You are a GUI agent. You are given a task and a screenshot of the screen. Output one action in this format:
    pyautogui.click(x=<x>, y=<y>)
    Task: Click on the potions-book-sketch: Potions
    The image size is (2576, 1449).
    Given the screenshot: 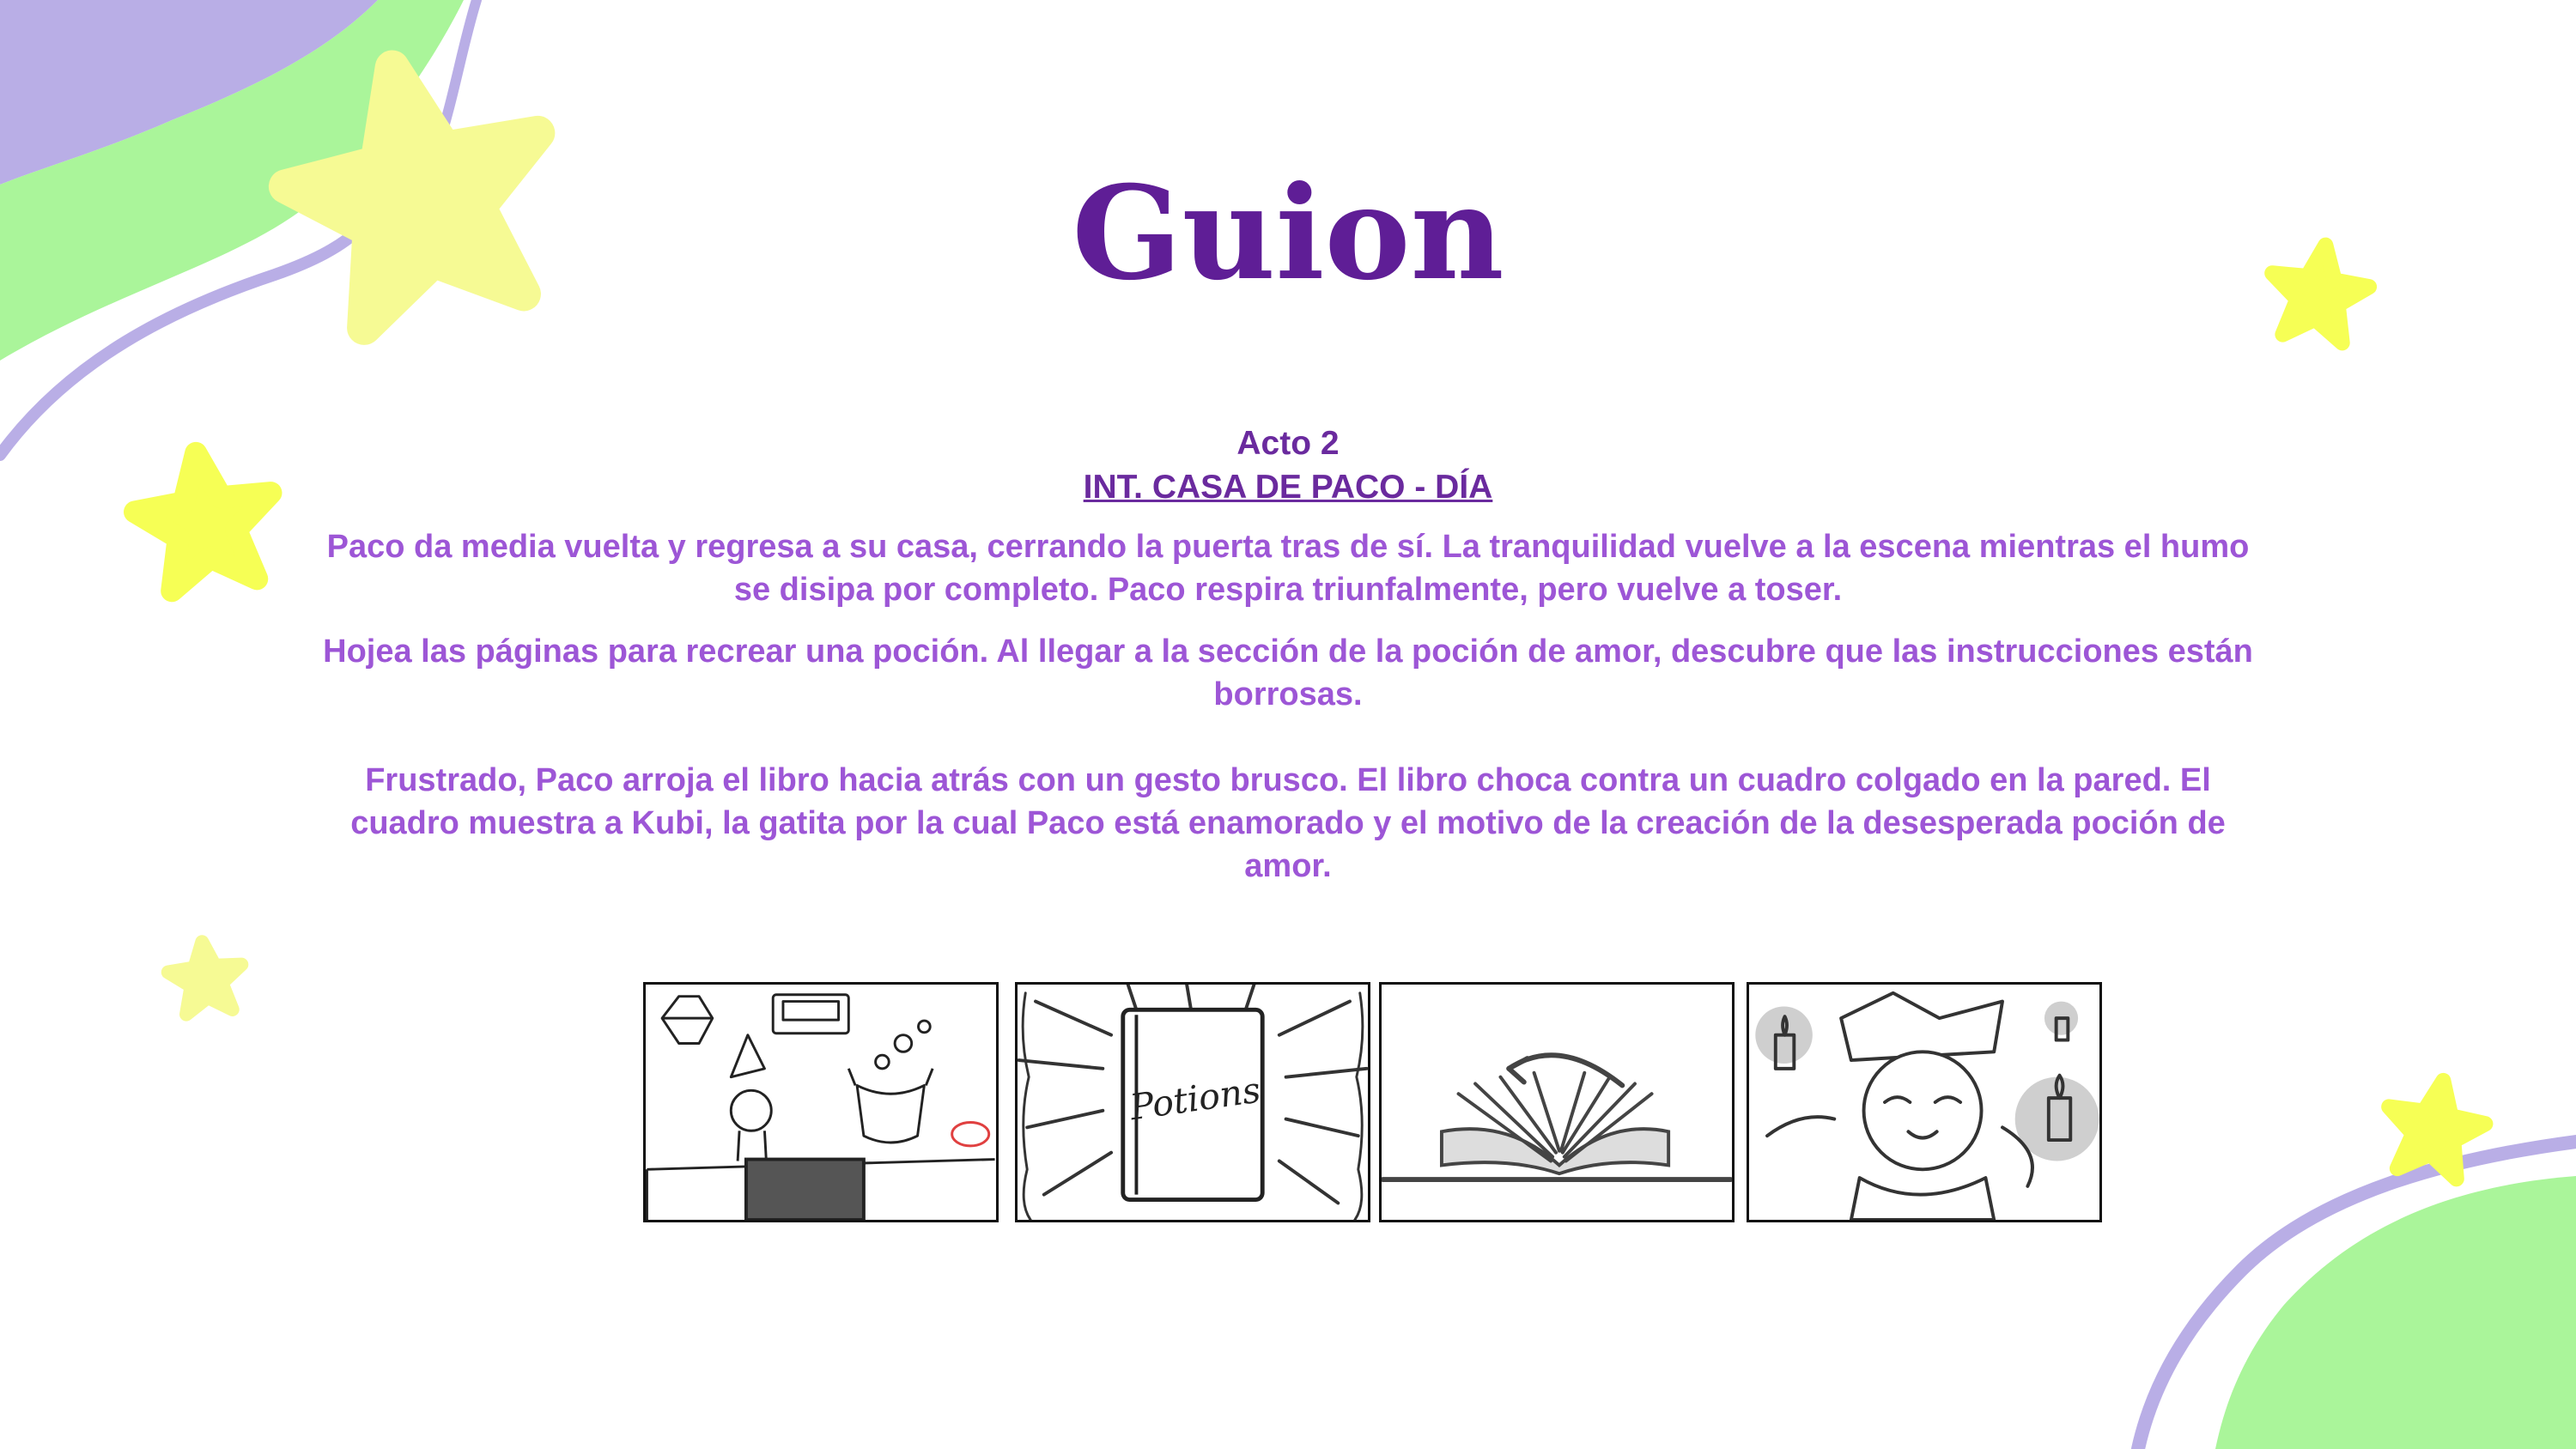 What is the action you would take?
    pyautogui.click(x=1193, y=1102)
    